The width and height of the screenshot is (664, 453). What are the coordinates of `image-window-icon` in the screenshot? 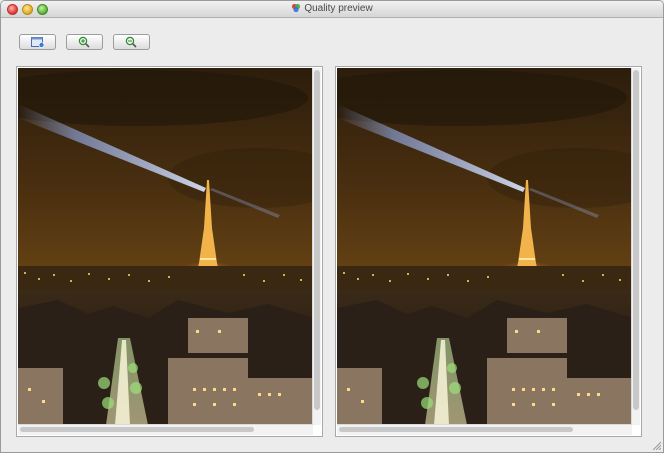 It's located at (37, 42).